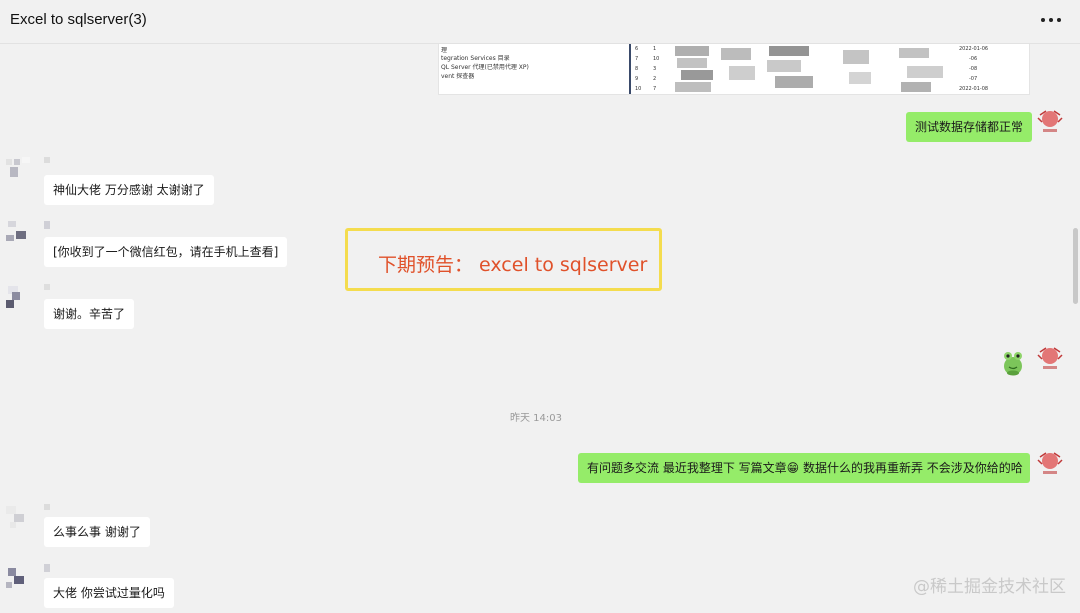 This screenshot has height=613, width=1080. What do you see at coordinates (974, 89) in the screenshot?
I see `date-cell: 2022-01-08` at bounding box center [974, 89].